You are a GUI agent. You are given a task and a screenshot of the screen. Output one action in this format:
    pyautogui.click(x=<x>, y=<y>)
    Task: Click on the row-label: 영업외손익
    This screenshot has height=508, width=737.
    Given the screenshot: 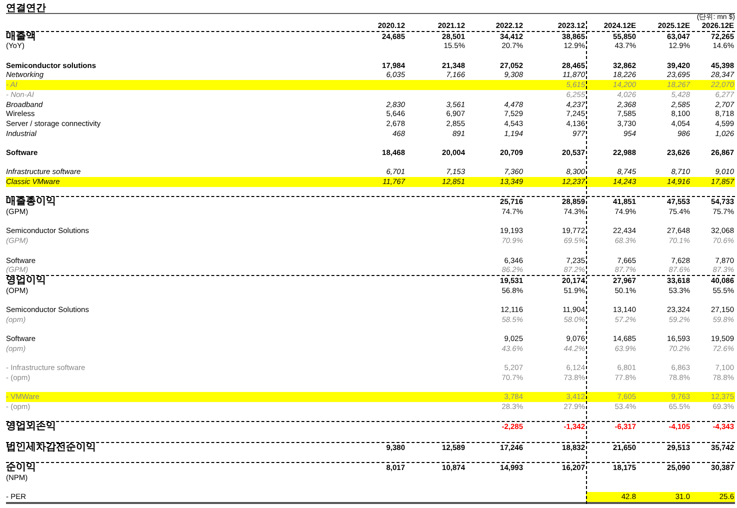 What is the action you would take?
    pyautogui.click(x=31, y=427)
    